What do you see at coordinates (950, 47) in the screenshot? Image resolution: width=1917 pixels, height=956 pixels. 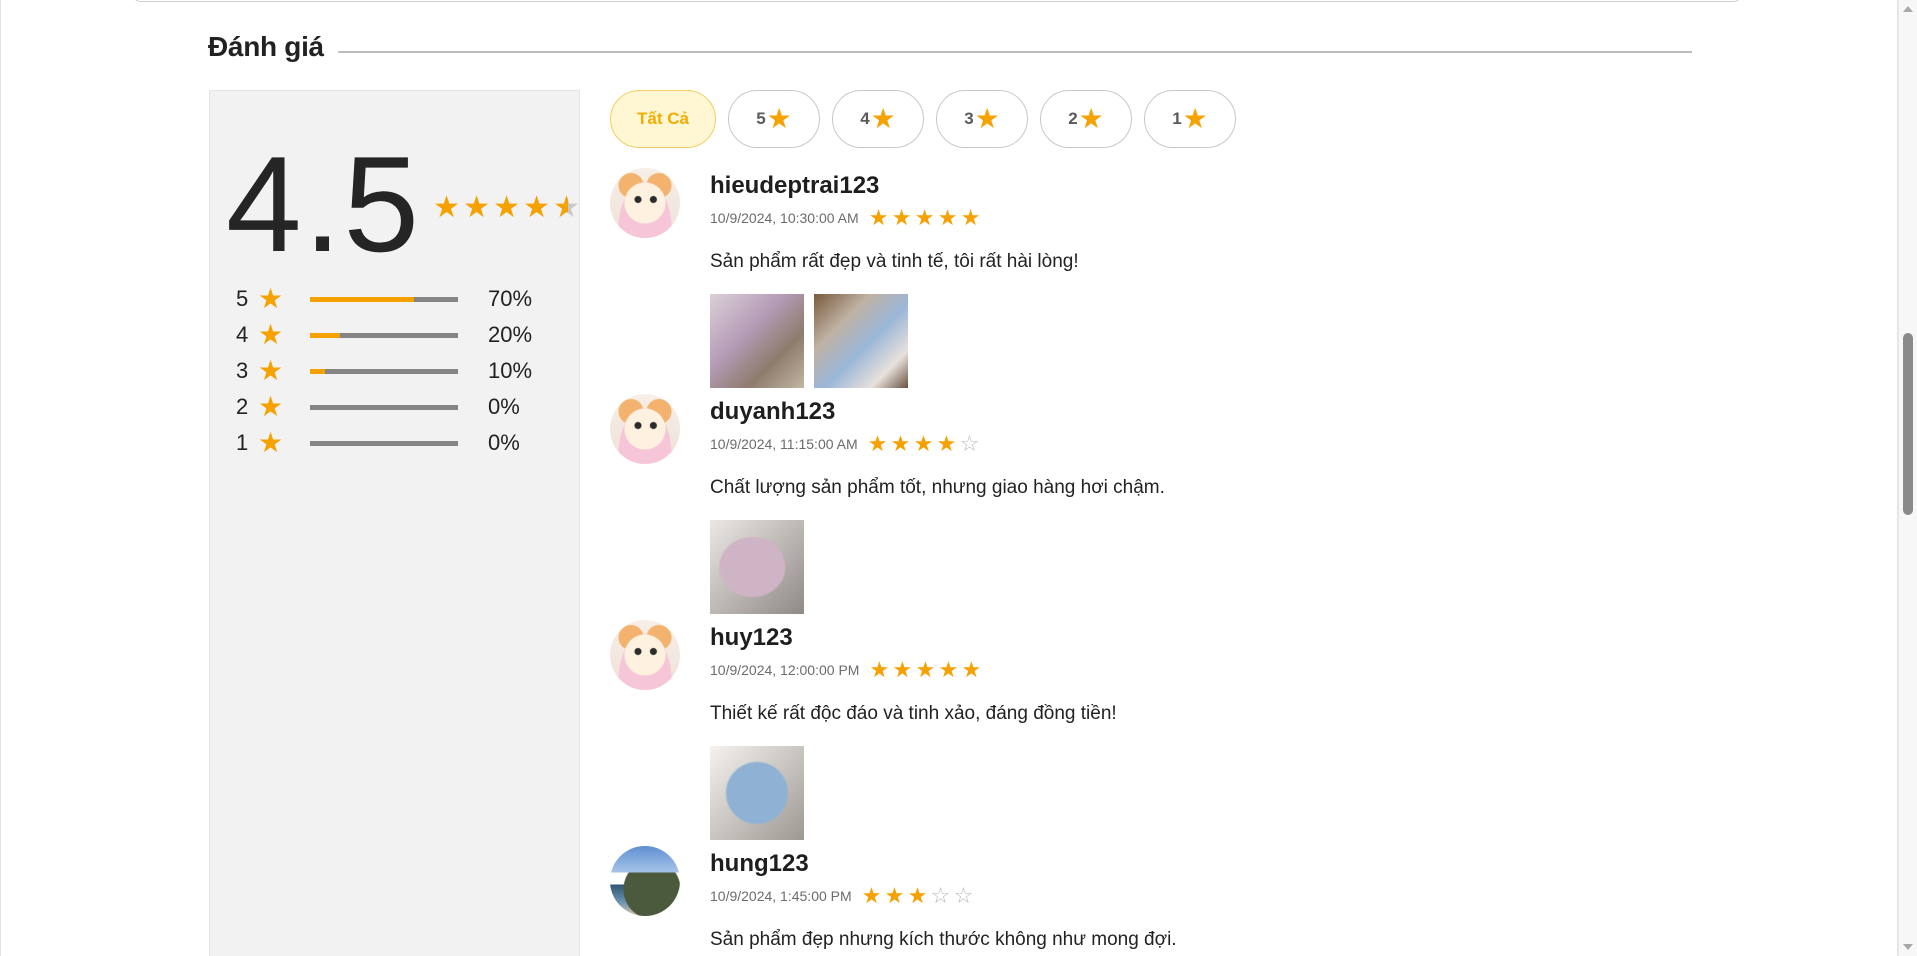 I see `reviews-header: Đánh giá` at bounding box center [950, 47].